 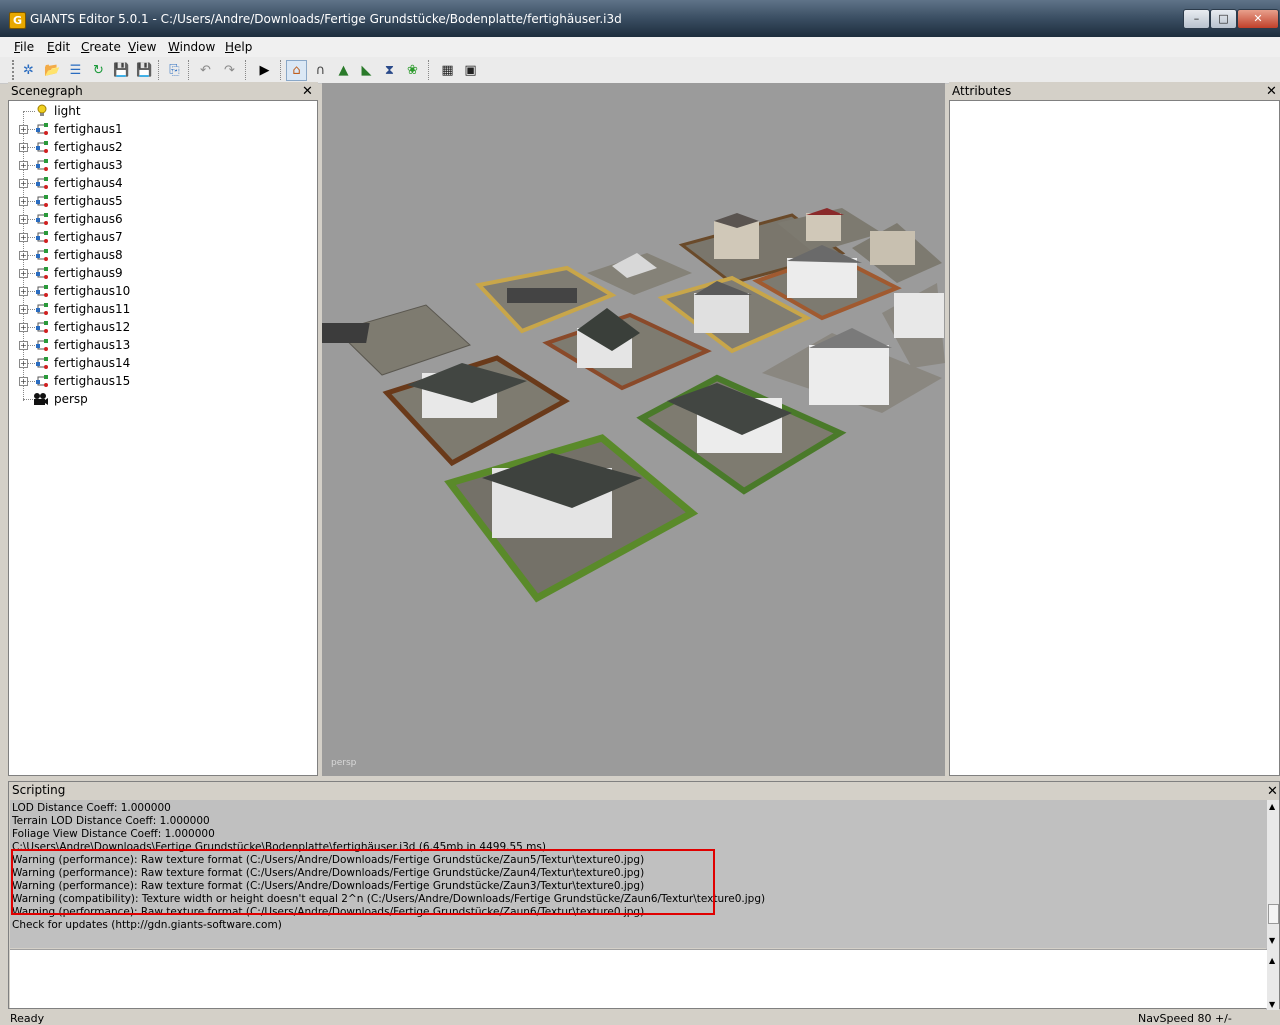 What do you see at coordinates (640, 70) in the screenshot?
I see `toolbar: ✲ 📂 ☰ ↻ 💾 💾 ⎘ ↶ ↷ ▶ ⌂ ∩ ▲ ◣ ⧗ ❀ ▦ ▣` at bounding box center [640, 70].